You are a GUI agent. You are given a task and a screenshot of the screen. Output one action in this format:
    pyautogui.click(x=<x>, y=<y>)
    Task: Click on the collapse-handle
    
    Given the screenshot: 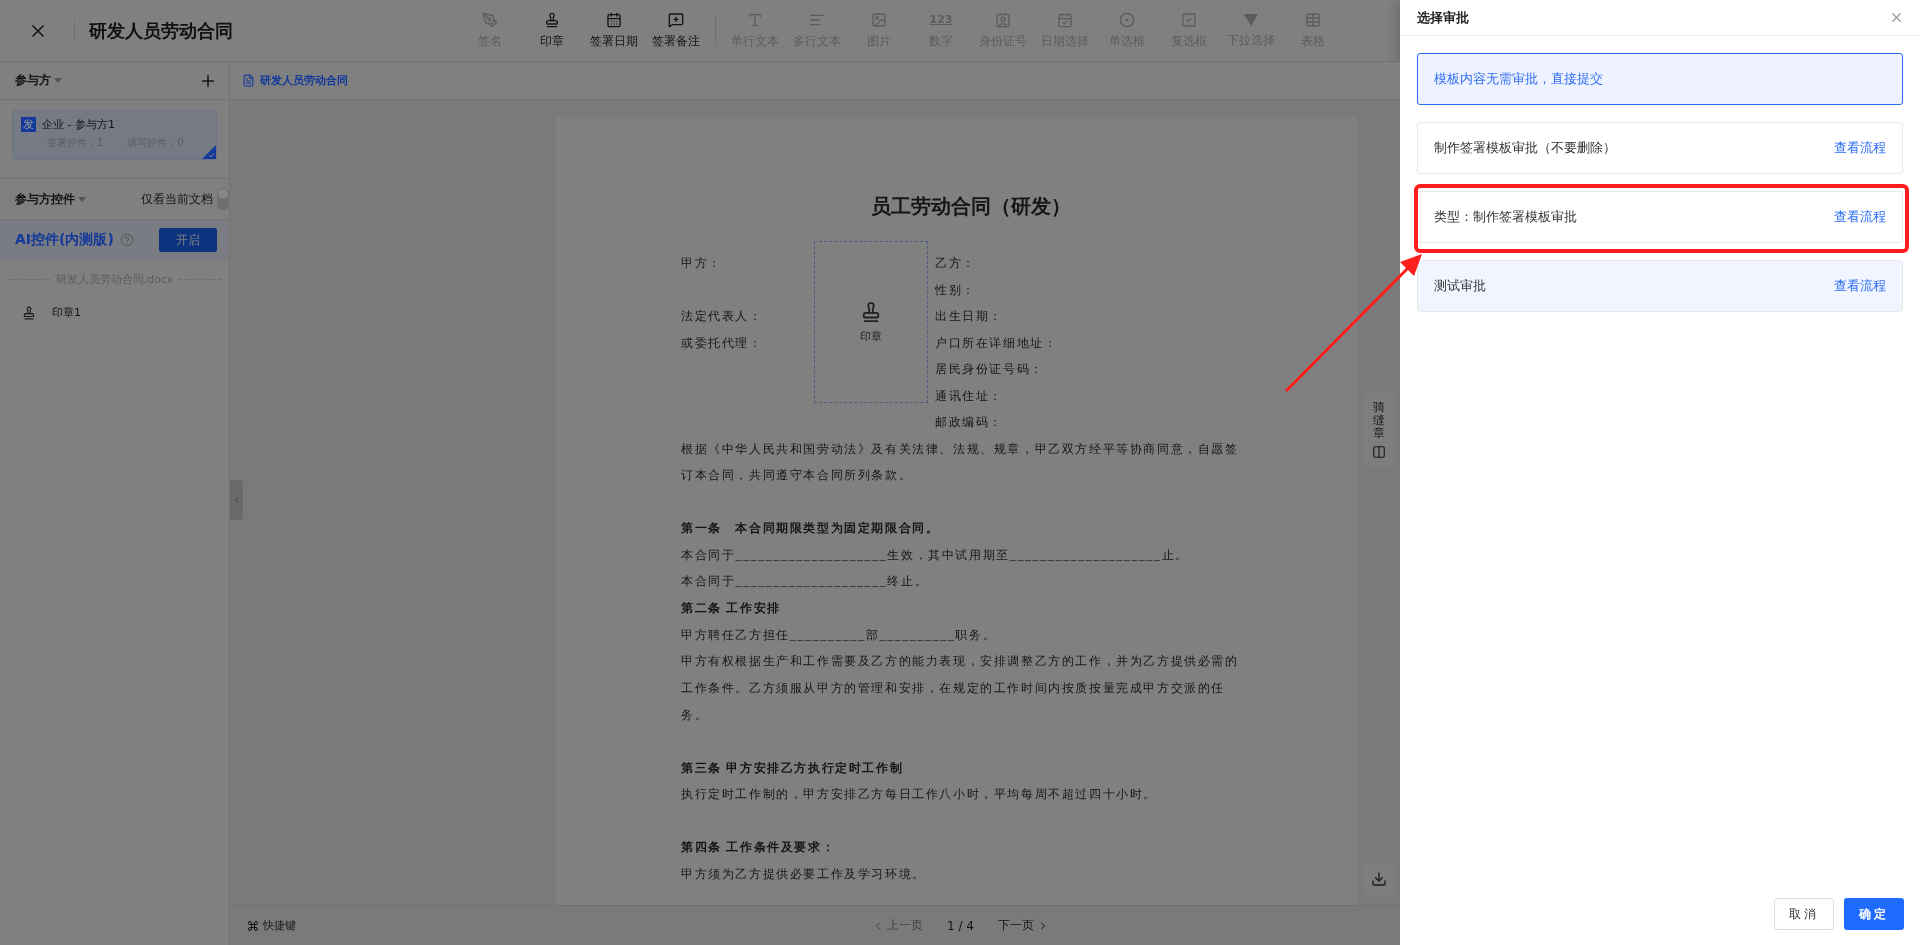 What is the action you would take?
    pyautogui.click(x=236, y=500)
    